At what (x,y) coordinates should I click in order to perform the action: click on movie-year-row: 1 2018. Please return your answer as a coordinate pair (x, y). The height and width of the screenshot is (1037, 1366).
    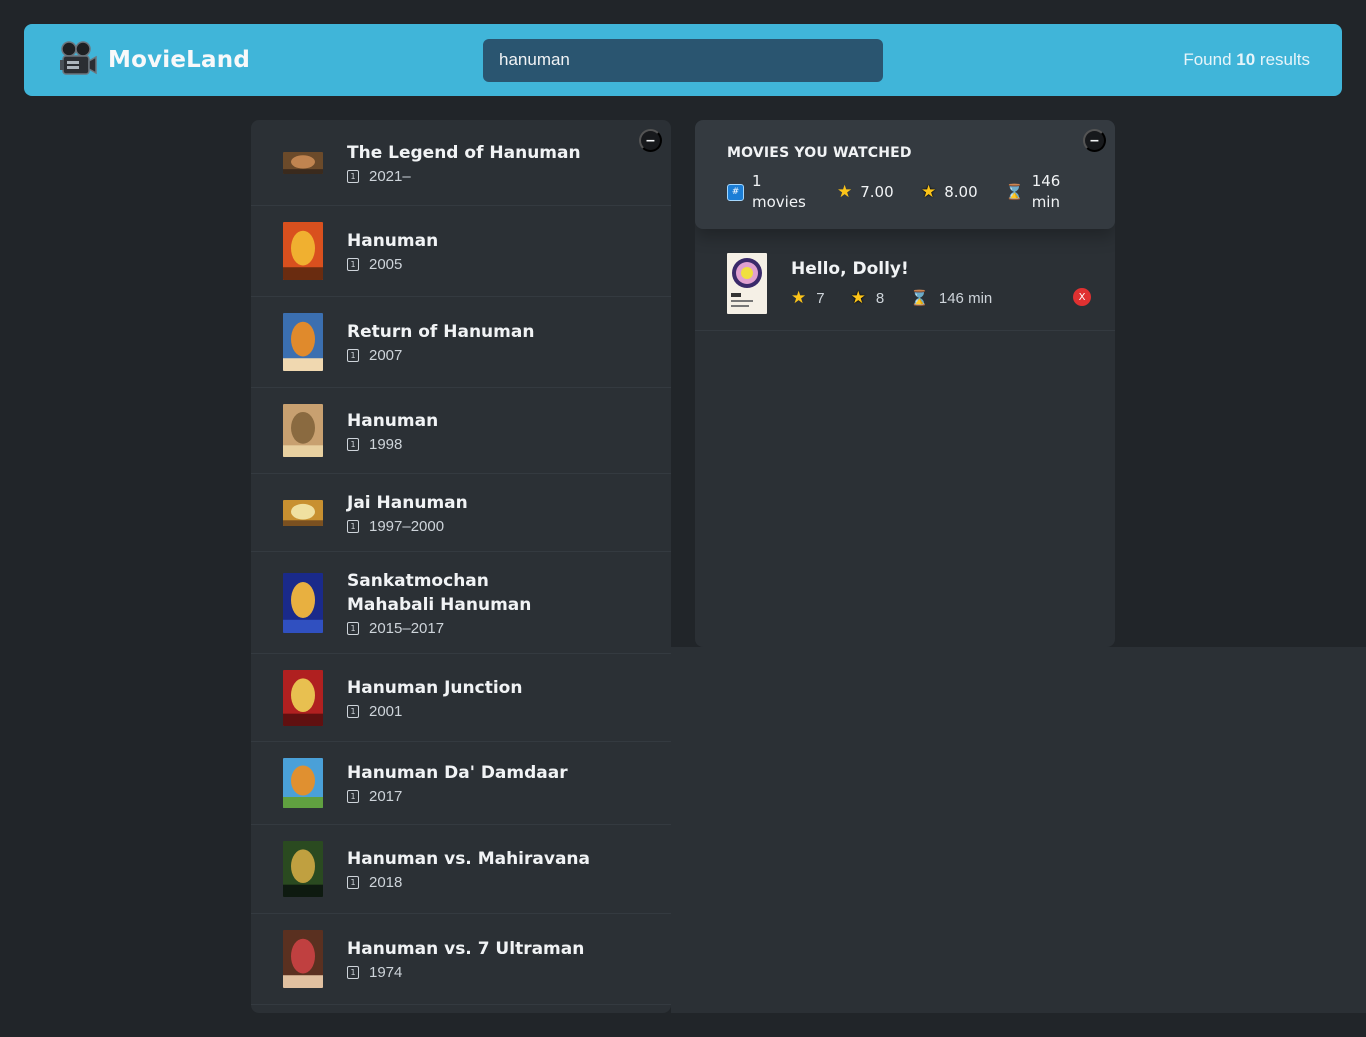
    Looking at the image, I should click on (468, 882).